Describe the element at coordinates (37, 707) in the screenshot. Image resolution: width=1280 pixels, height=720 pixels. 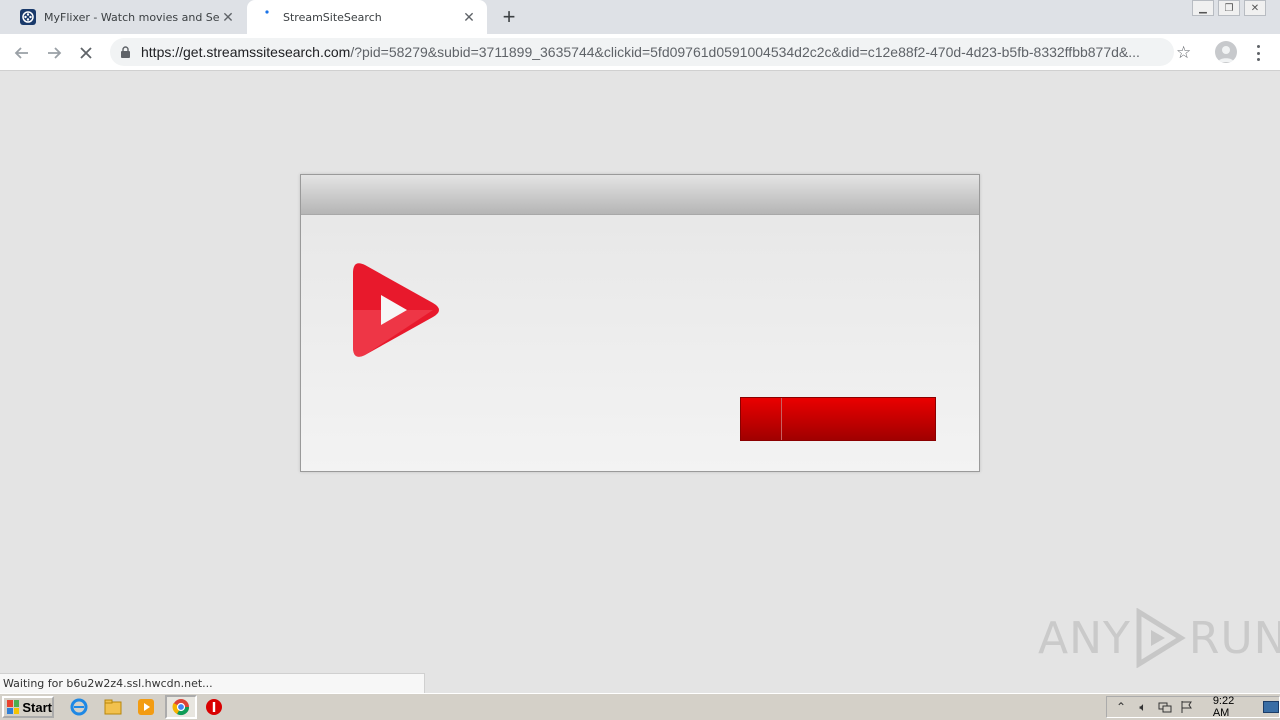
I see `start-label: Start` at that location.